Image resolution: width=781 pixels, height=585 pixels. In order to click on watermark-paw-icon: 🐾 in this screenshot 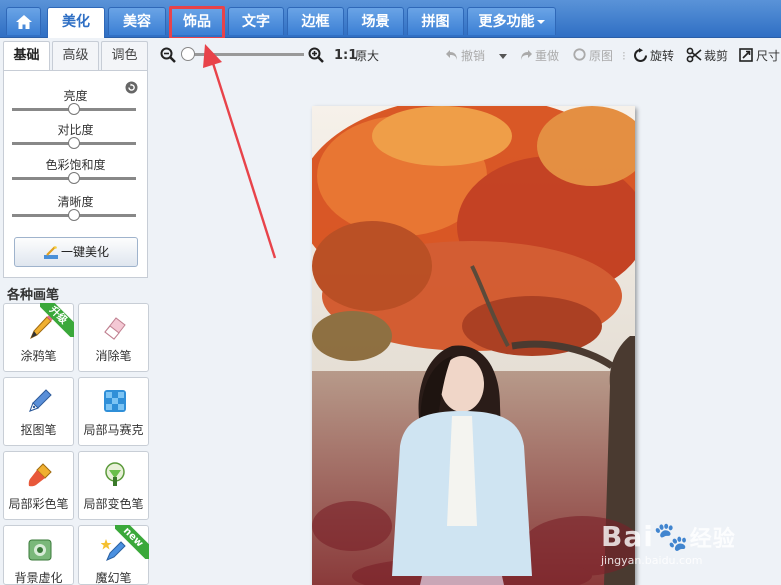, I will do `click(671, 536)`.